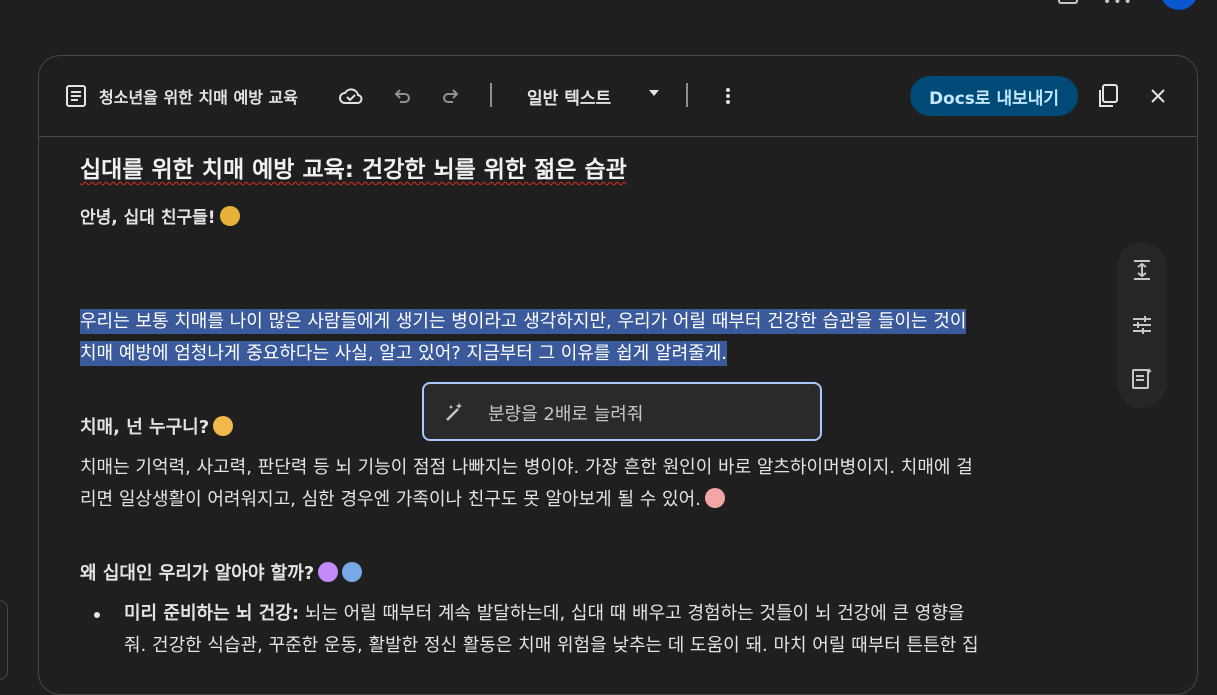 Image resolution: width=1217 pixels, height=695 pixels. I want to click on section-heading: 왜 십대인 우리가 알아야 할까?, so click(221, 572).